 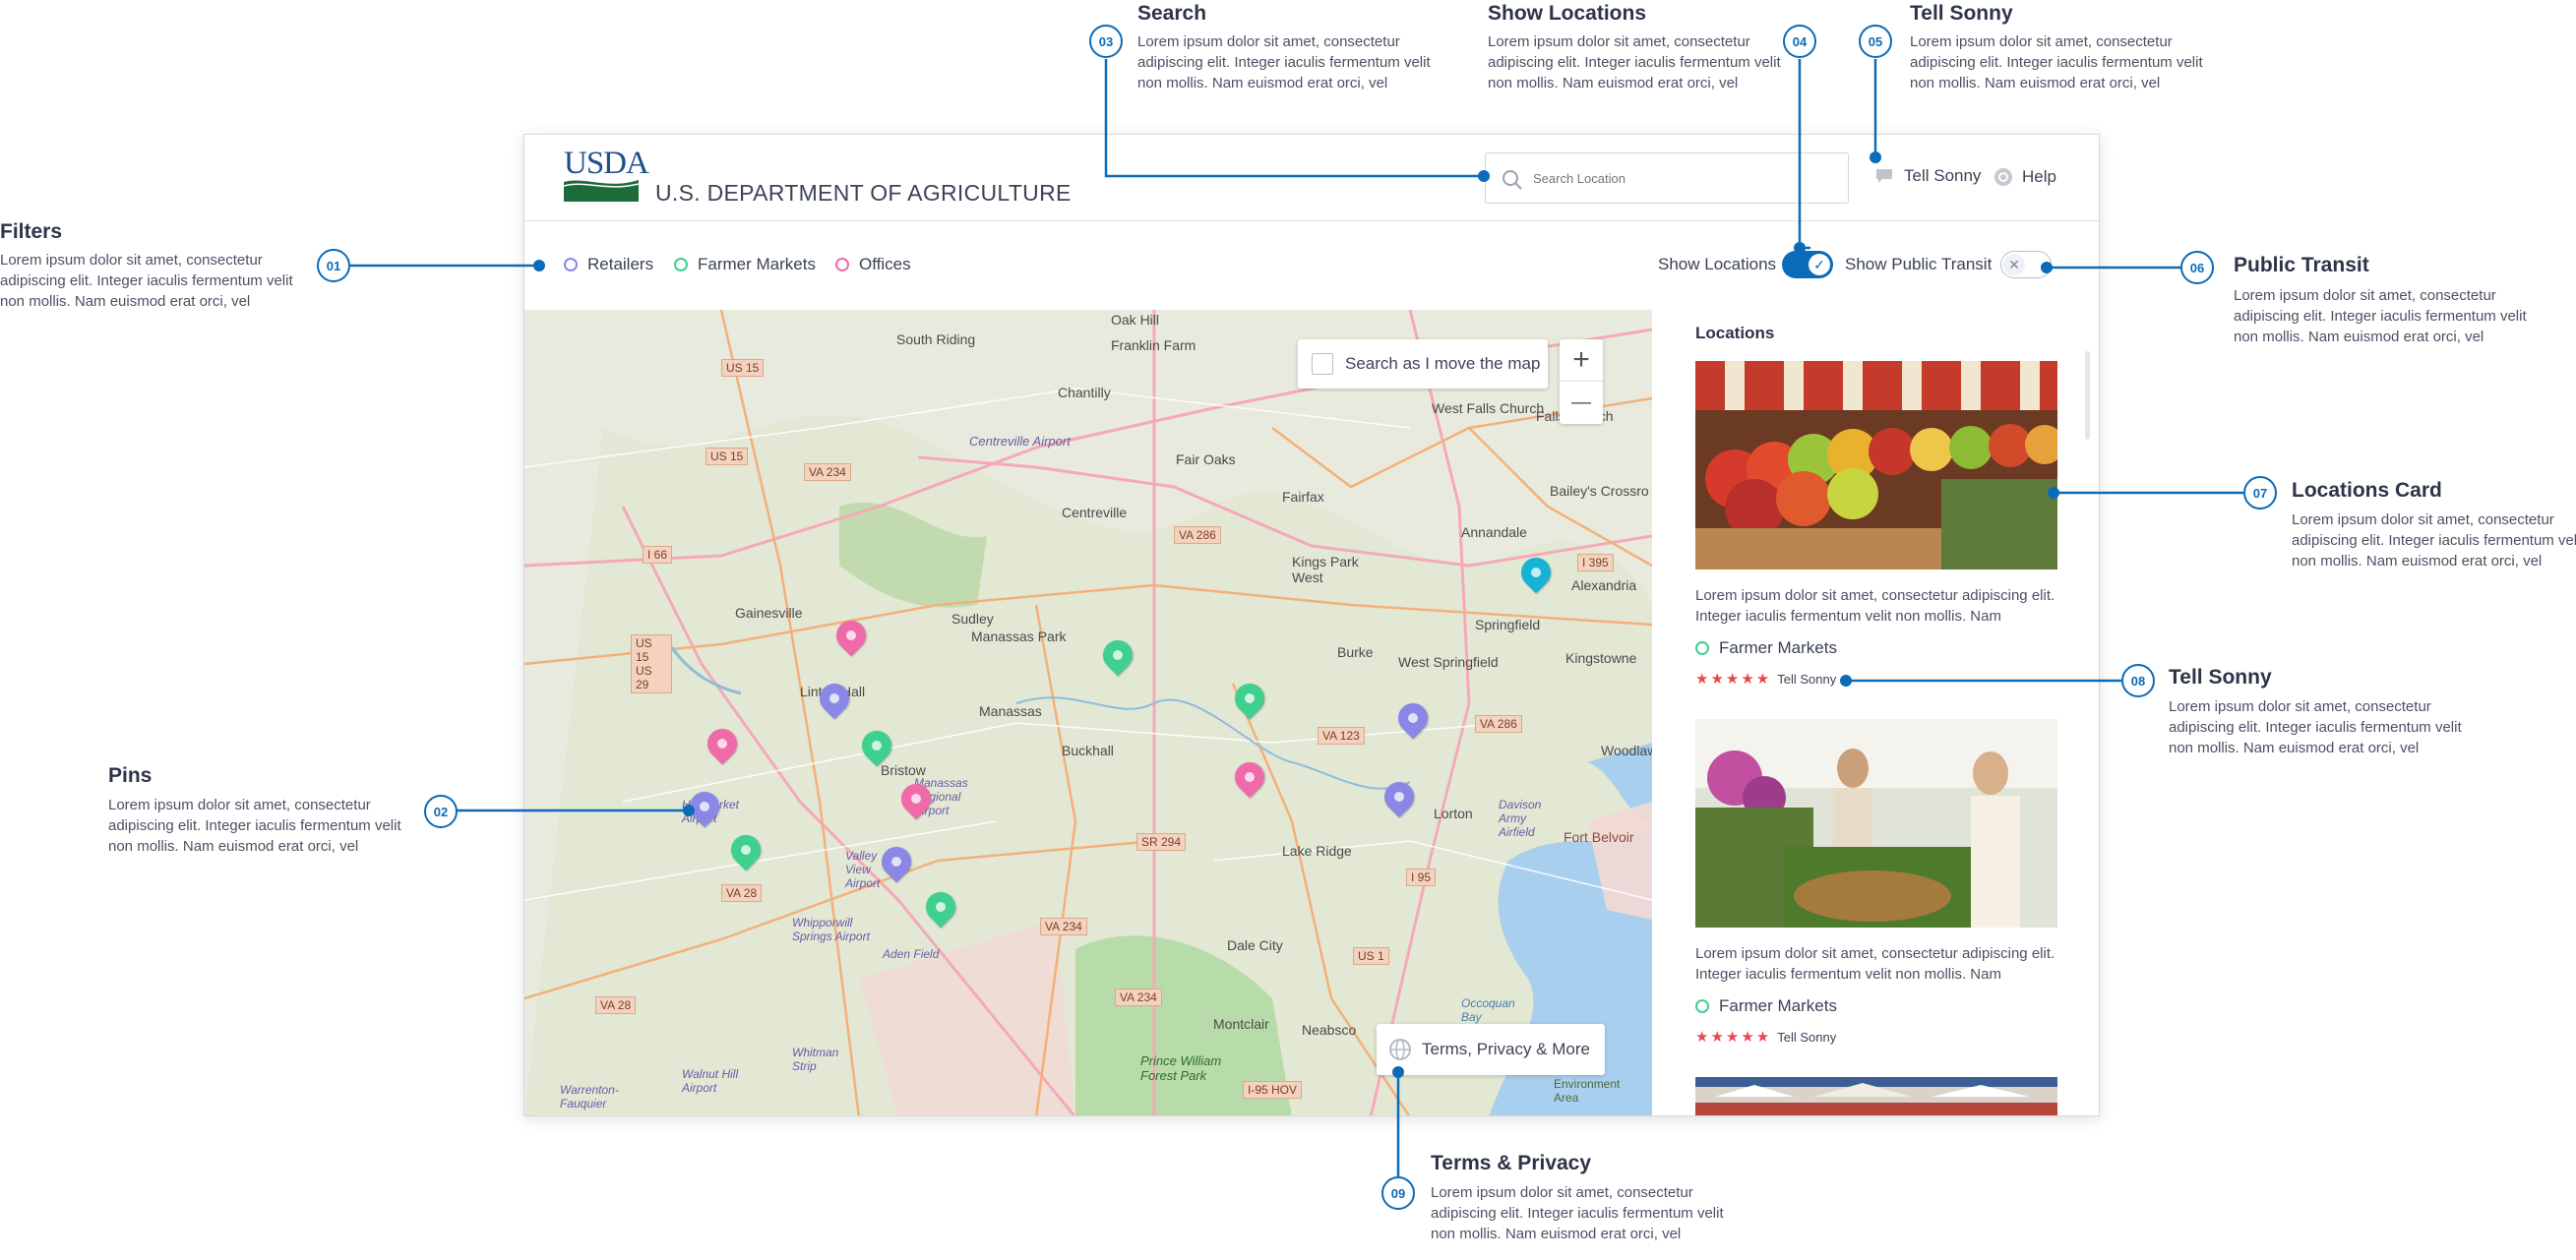 What do you see at coordinates (1581, 360) in the screenshot?
I see `zoom-in-button: +` at bounding box center [1581, 360].